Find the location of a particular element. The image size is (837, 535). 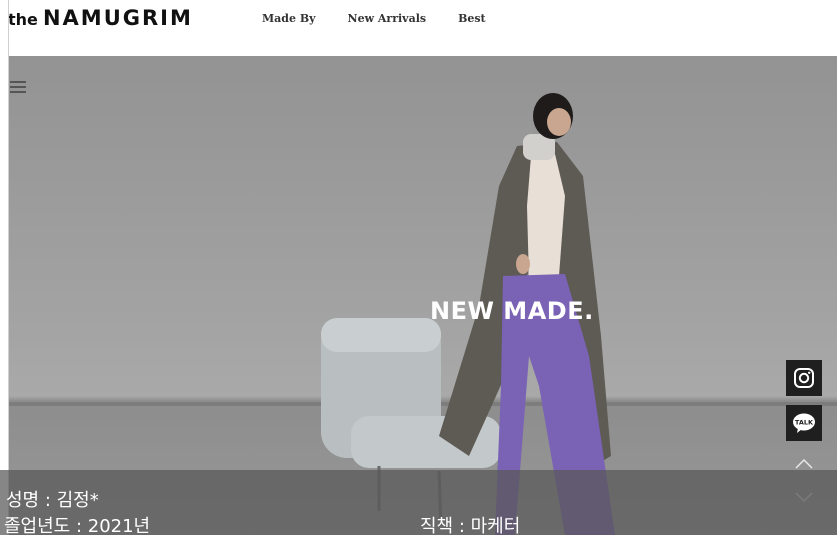

instagram-icon is located at coordinates (804, 378).